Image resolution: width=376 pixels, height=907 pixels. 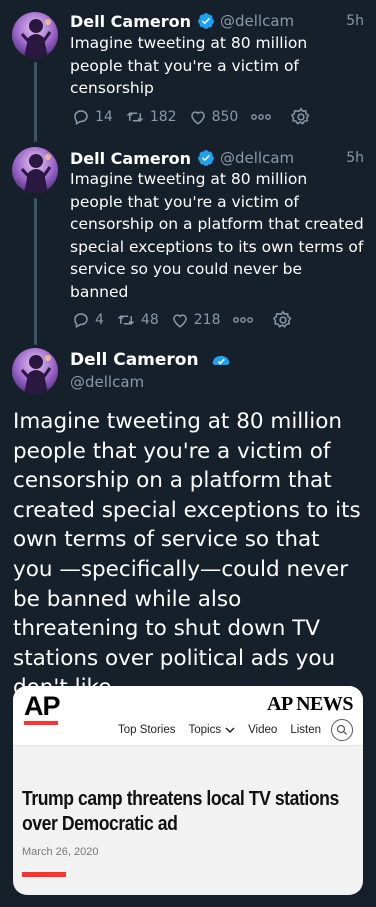 I want to click on ap-news-brand: AP NEWS, so click(x=310, y=704).